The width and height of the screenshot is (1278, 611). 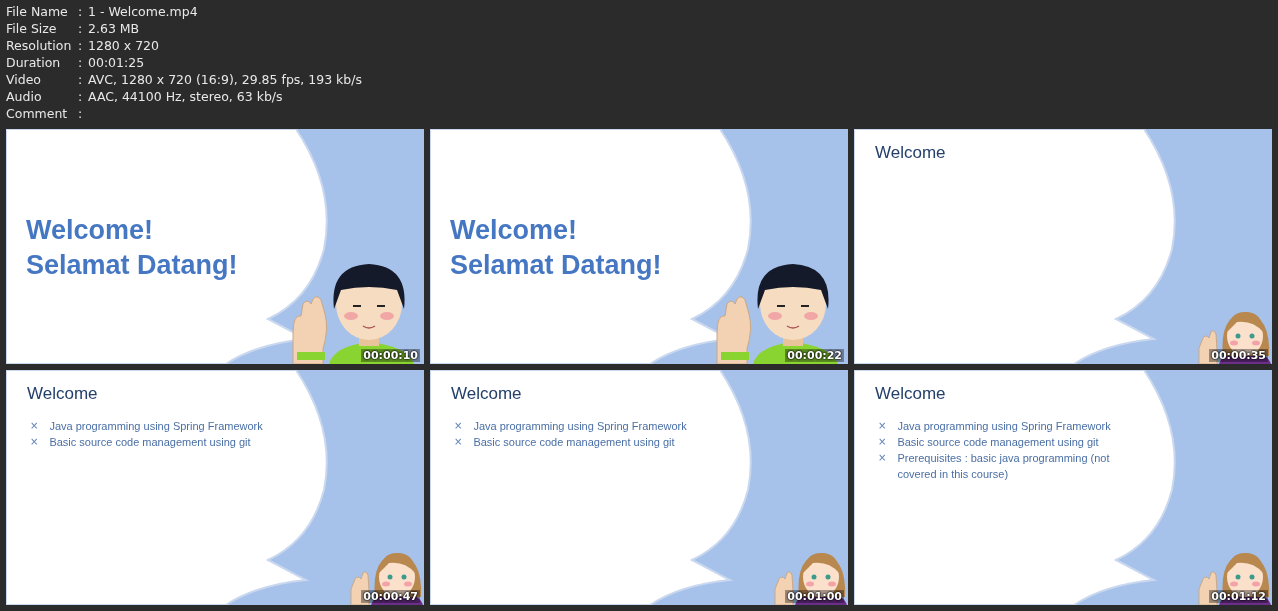 What do you see at coordinates (1238, 596) in the screenshot?
I see `timestamp: 00:01:12` at bounding box center [1238, 596].